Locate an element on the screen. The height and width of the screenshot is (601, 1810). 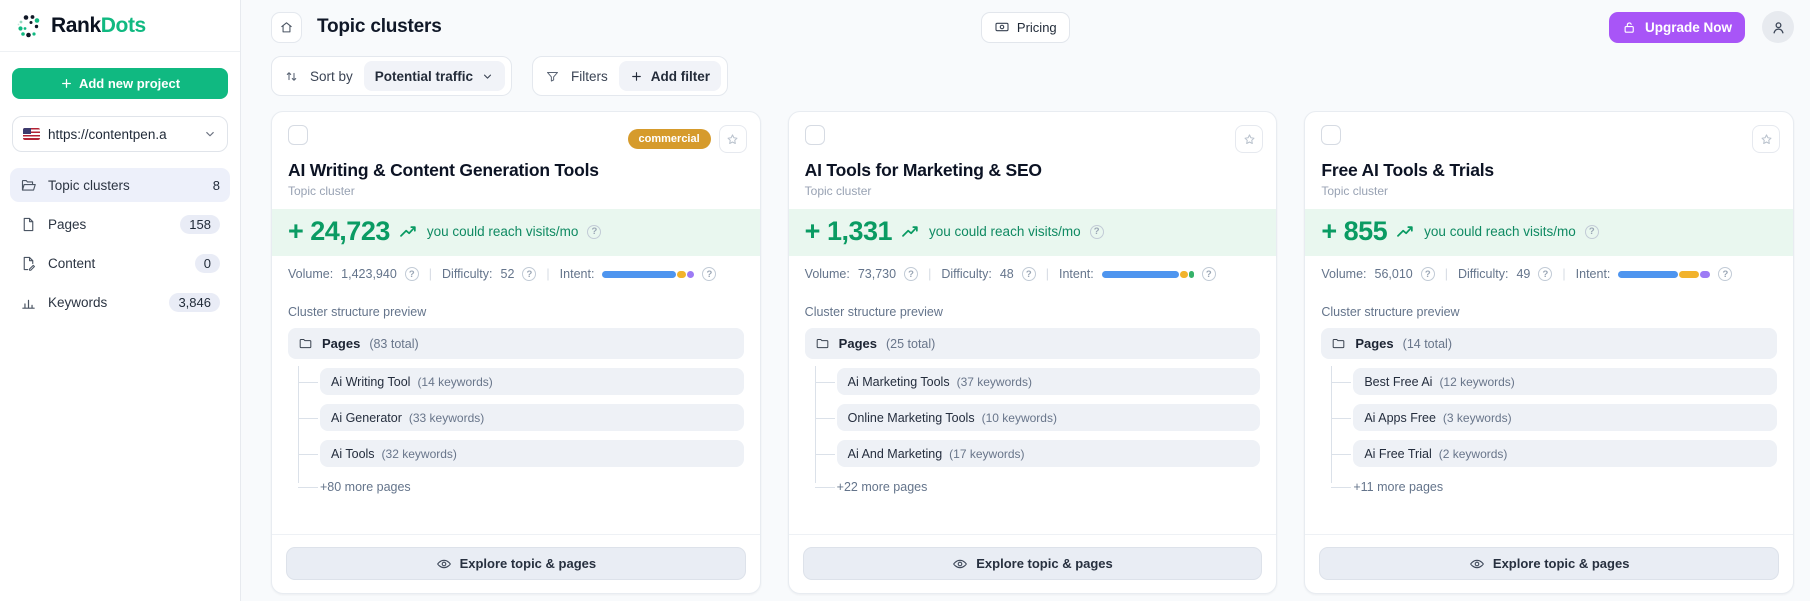
tree-page-row: Best Free Ai (12 keywords) is located at coordinates (1554, 381).